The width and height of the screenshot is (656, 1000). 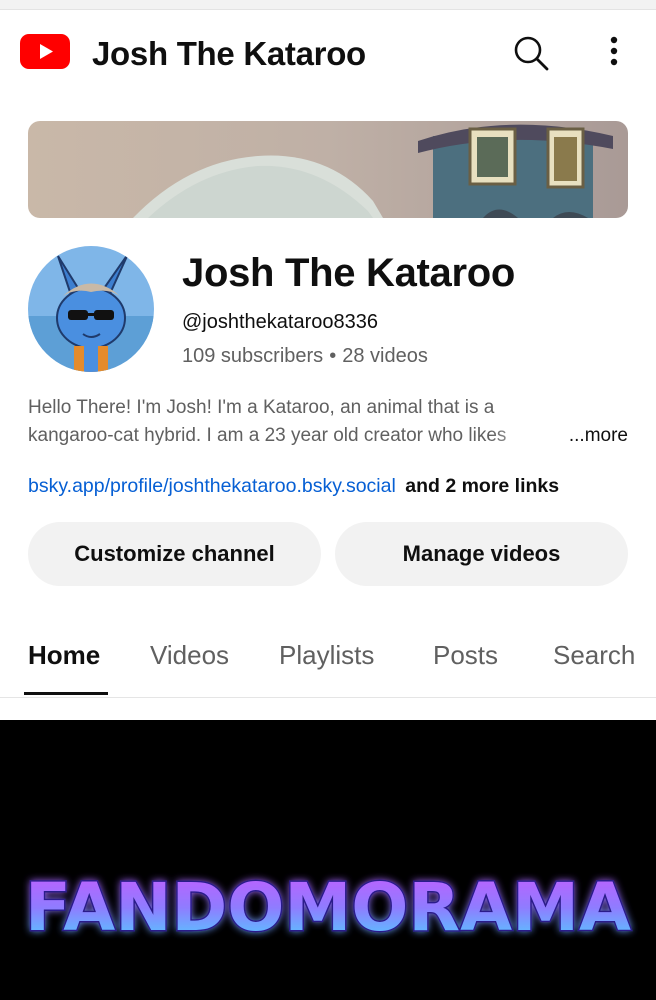 I want to click on search-icon, so click(x=531, y=53).